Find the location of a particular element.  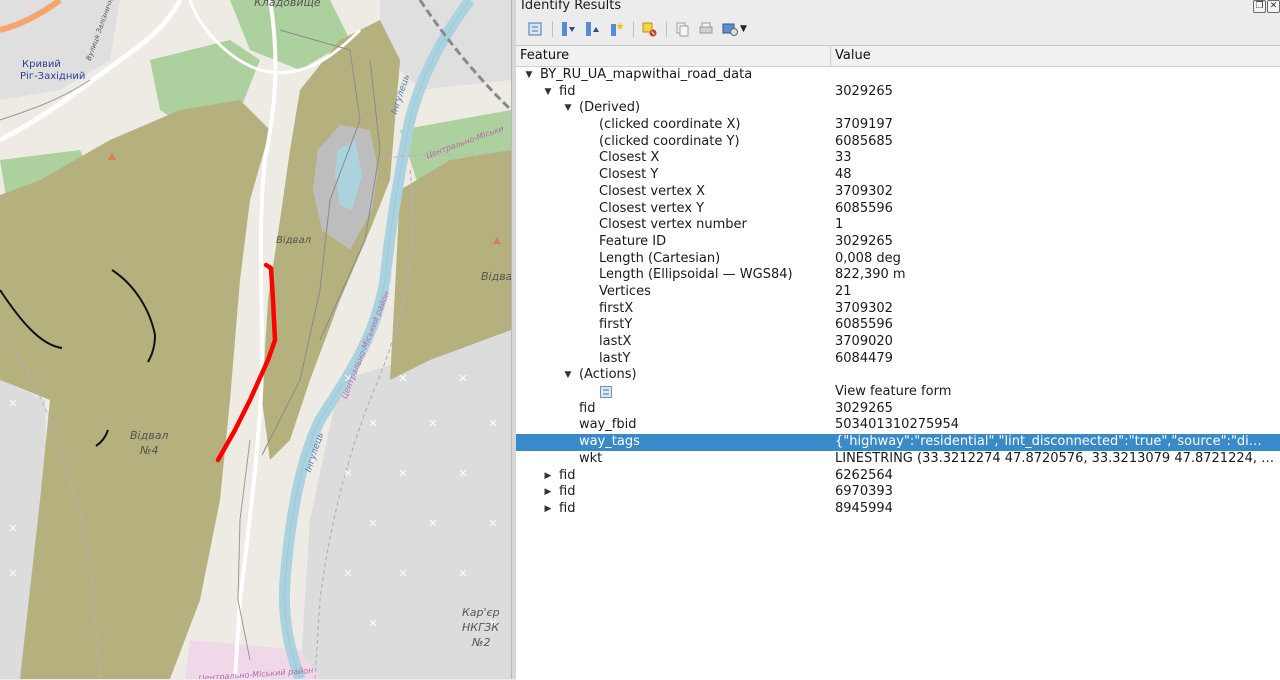

tree-row: (clicked coordinate X) 3709197 is located at coordinates (898, 125).